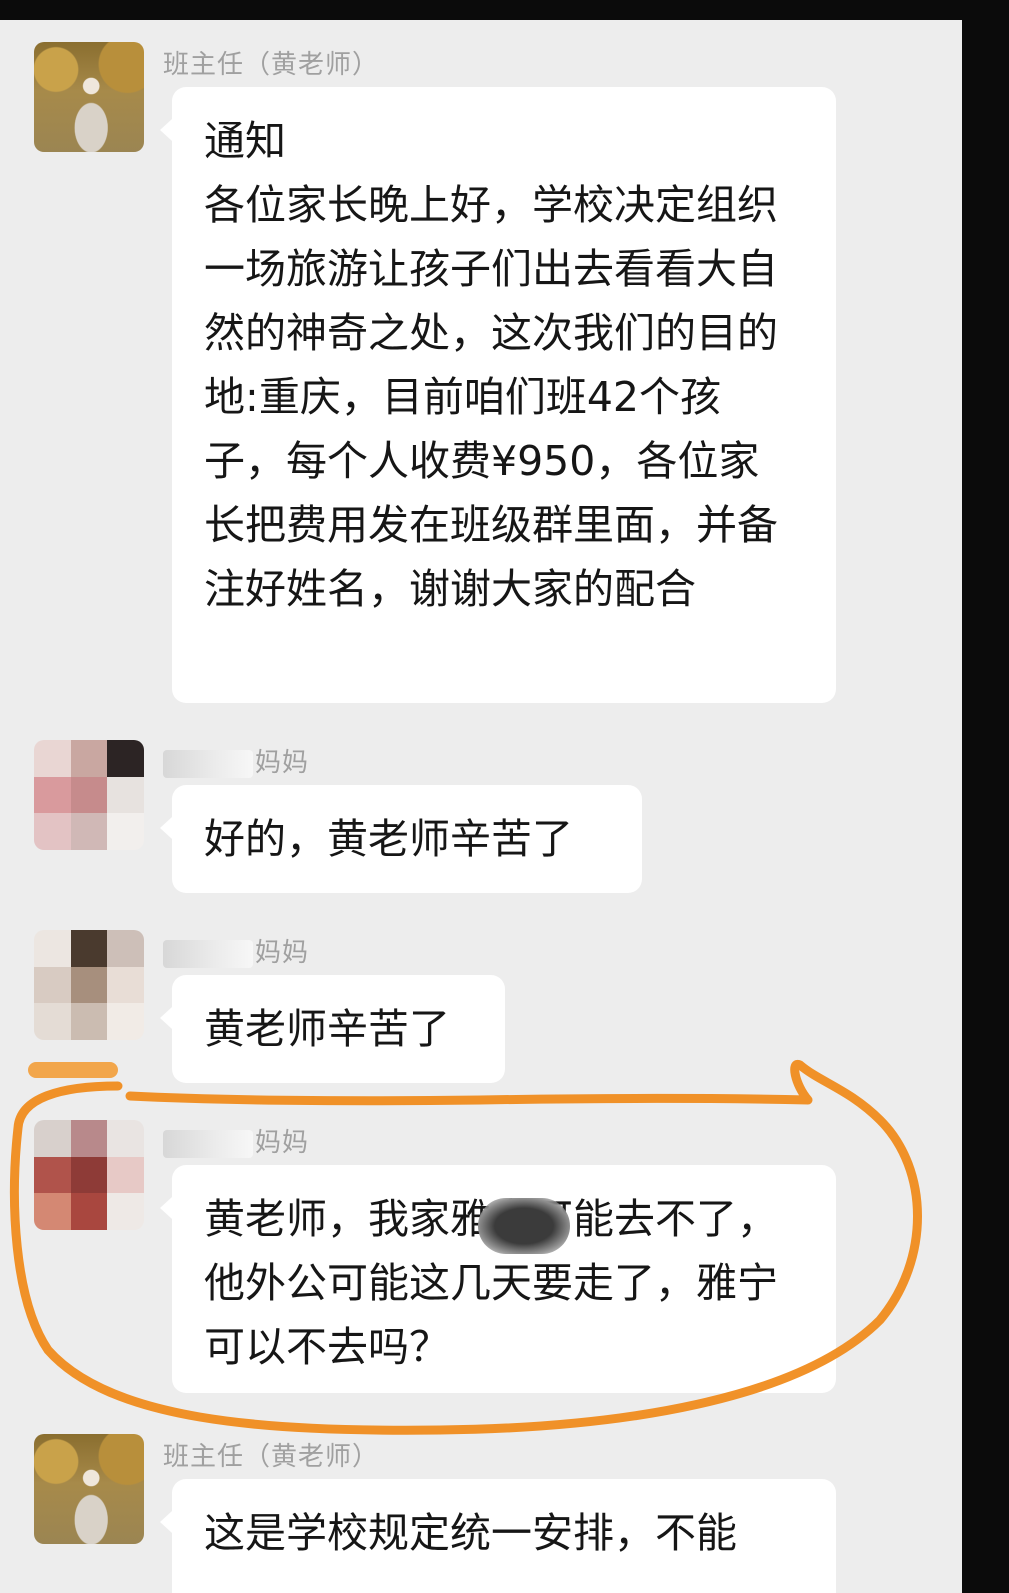 The height and width of the screenshot is (1593, 1009). I want to click on message-bubble: 黄老师辛苦了, so click(332, 1029).